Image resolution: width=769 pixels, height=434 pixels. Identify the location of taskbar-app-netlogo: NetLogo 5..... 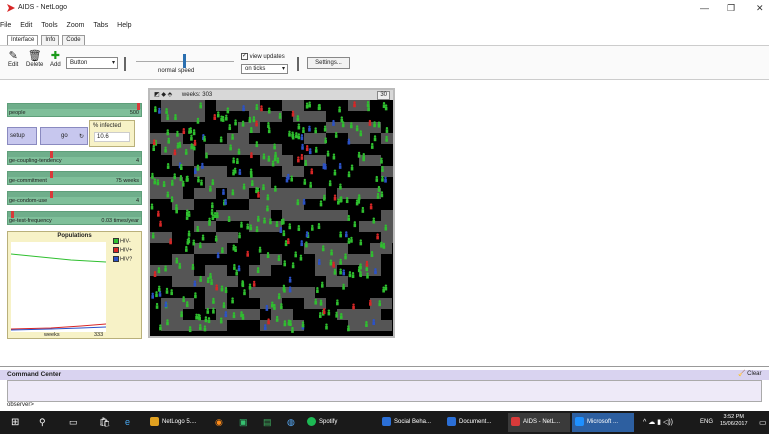
(176, 422).